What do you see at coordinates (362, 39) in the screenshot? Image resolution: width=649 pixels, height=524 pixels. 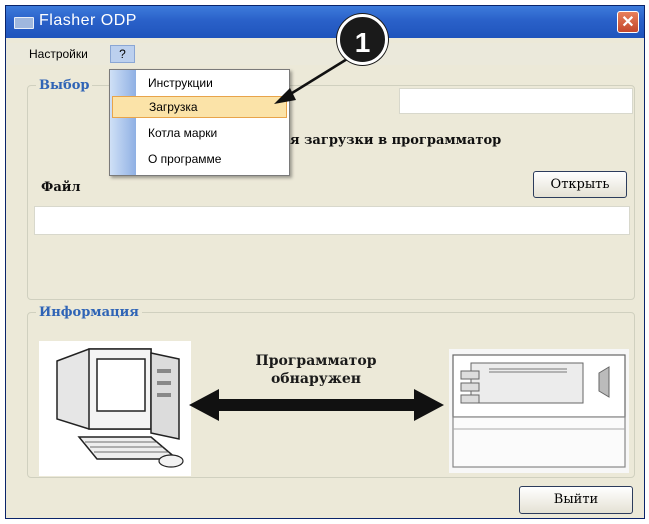 I see `callout-number-badge: 1` at bounding box center [362, 39].